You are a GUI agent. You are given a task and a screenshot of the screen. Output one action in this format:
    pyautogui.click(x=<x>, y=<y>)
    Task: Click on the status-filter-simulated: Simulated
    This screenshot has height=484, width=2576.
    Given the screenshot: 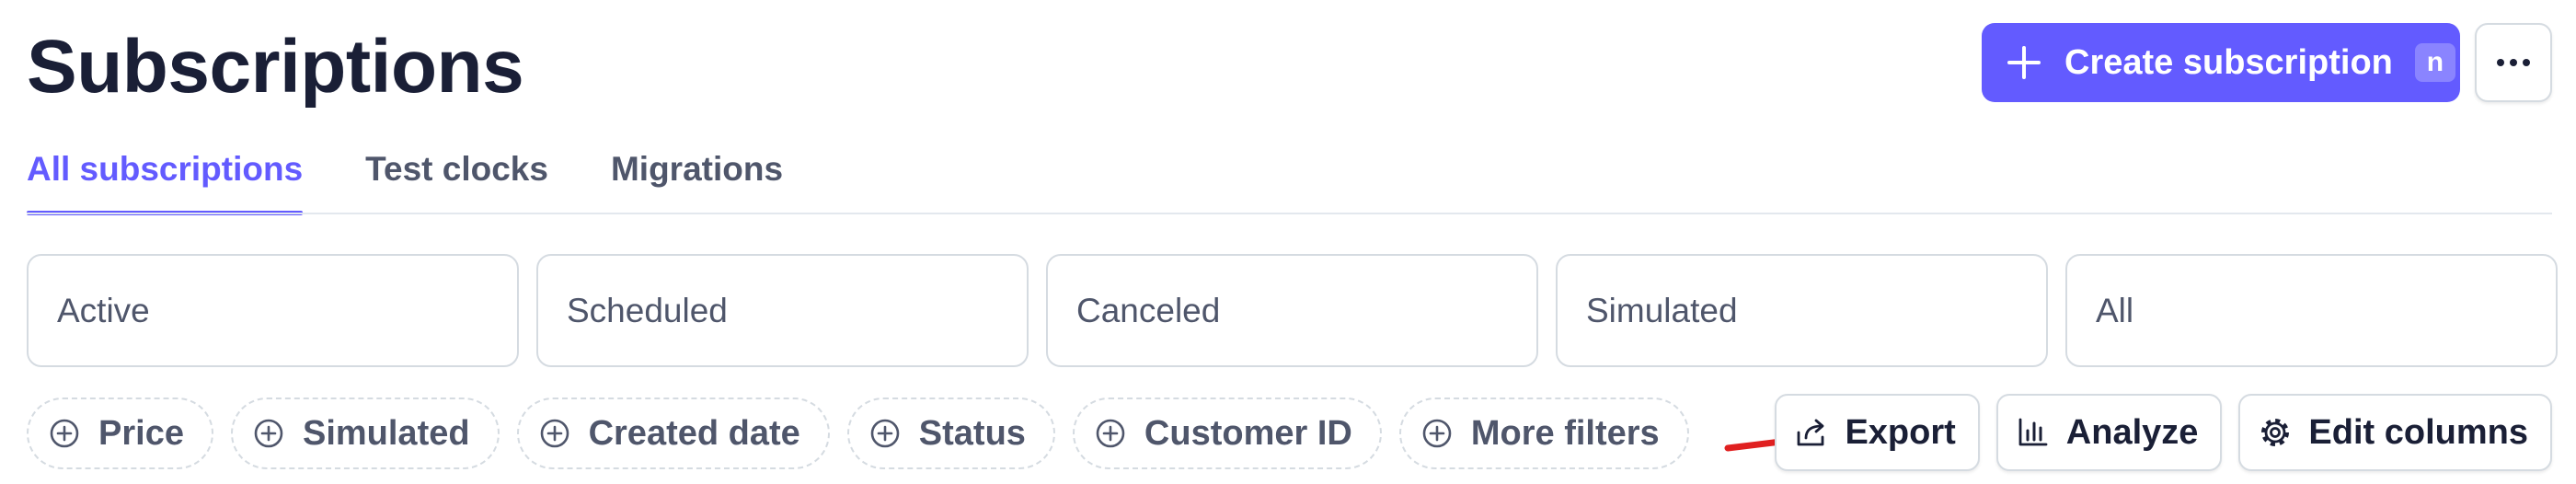 What is the action you would take?
    pyautogui.click(x=1802, y=310)
    